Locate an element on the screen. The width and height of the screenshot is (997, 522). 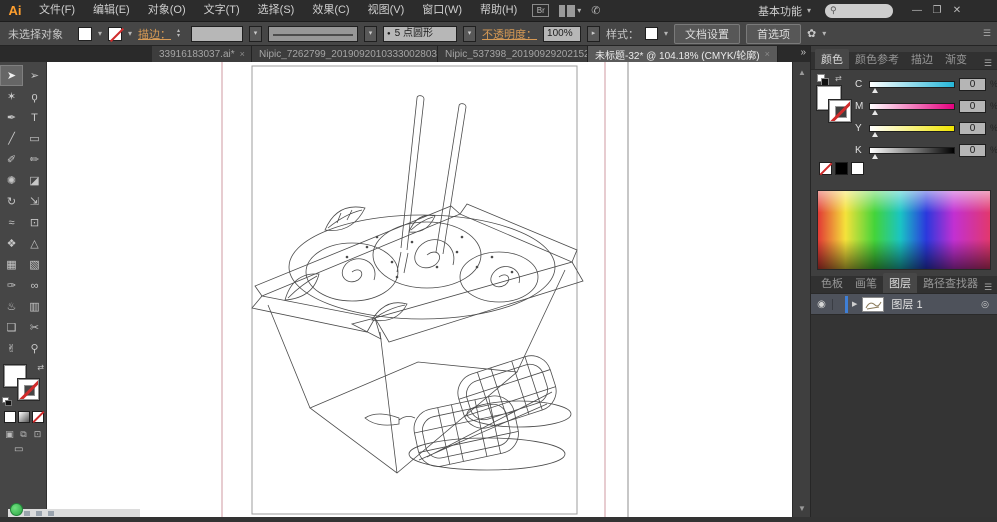
tab-brushes: 画笔 is located at coordinates (866, 283).